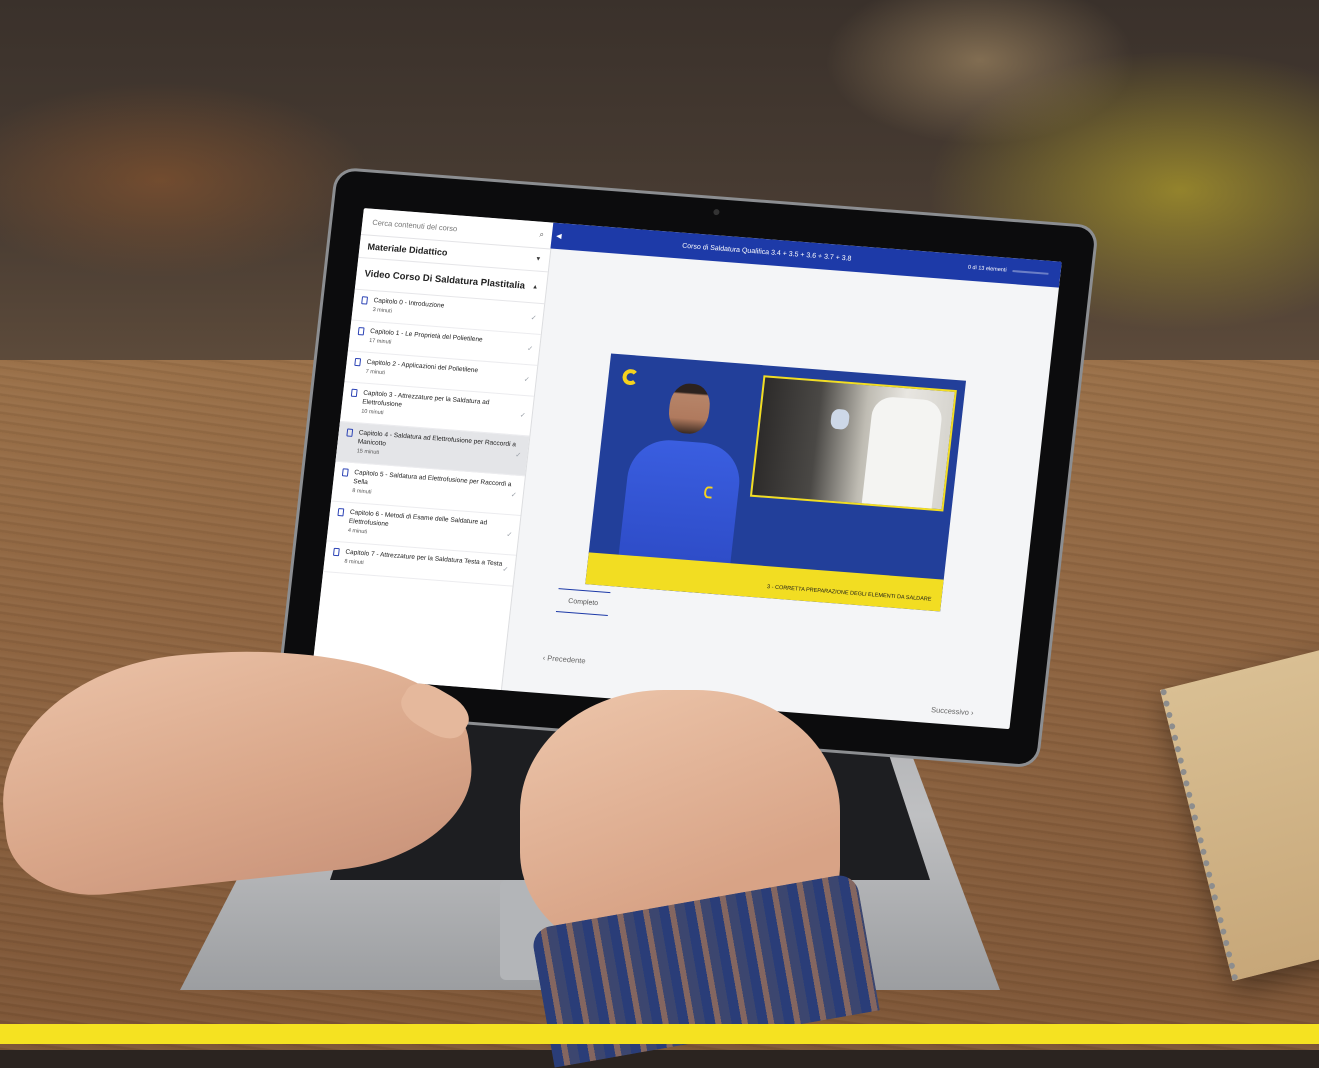 The width and height of the screenshot is (1319, 1068). What do you see at coordinates (659, 1034) in the screenshot?
I see `brand-yellow-bar` at bounding box center [659, 1034].